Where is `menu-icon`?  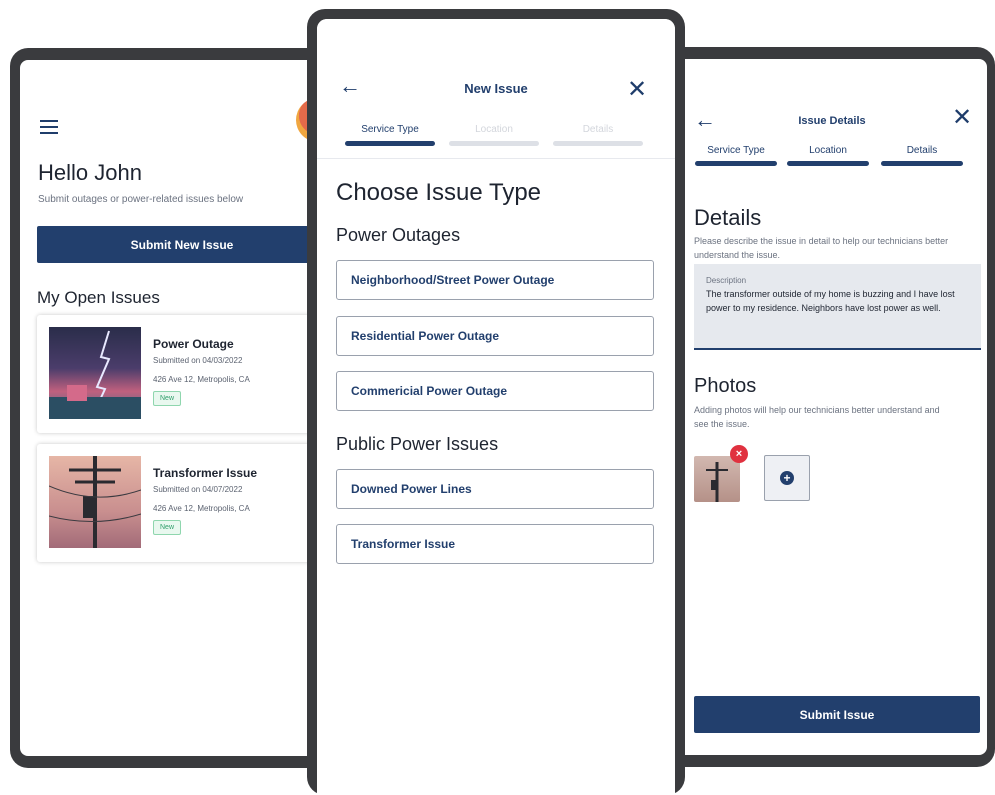
menu-icon is located at coordinates (49, 127).